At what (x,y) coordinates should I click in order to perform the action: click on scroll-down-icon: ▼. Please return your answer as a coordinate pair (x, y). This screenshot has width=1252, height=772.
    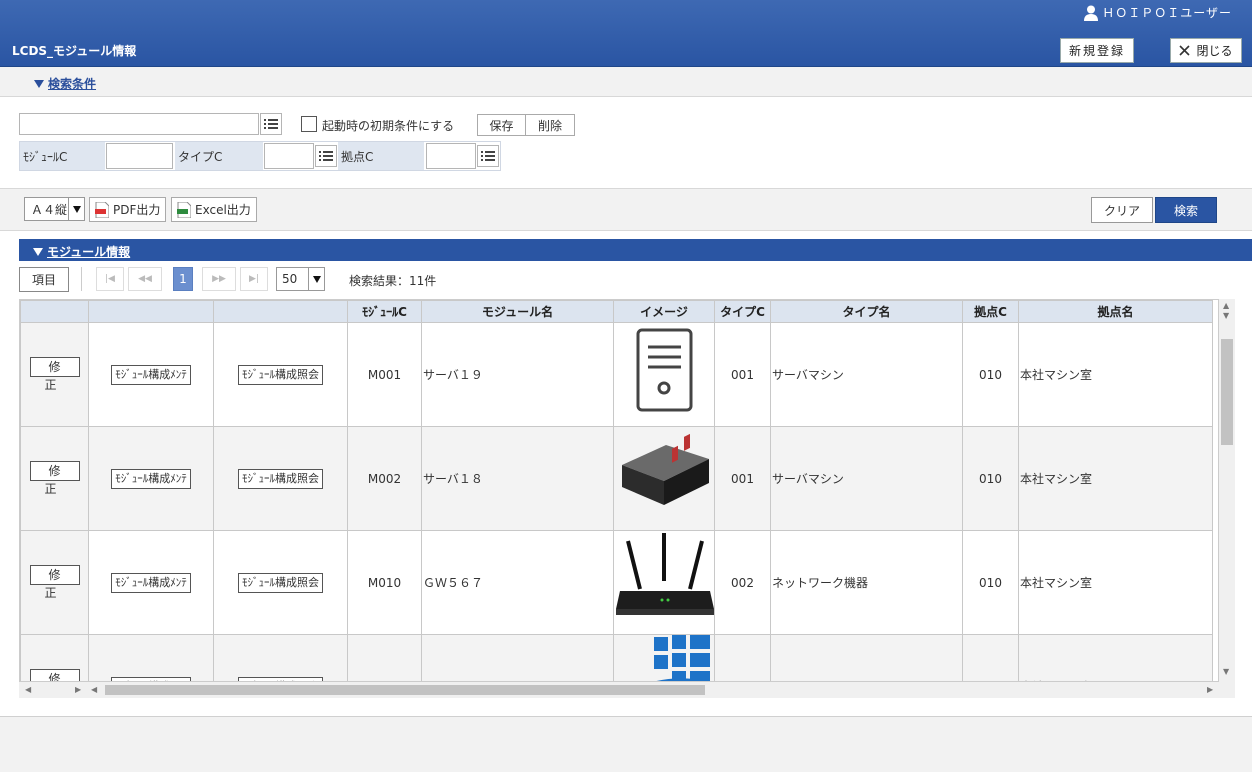
    Looking at the image, I should click on (1226, 671).